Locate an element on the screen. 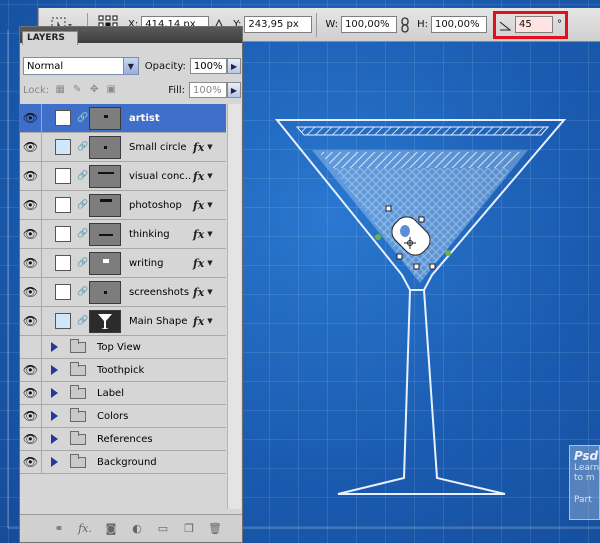 This screenshot has height=543, width=600. layer-row-thinking: 👁 🔗 thinking fx ▼ is located at coordinates (123, 234).